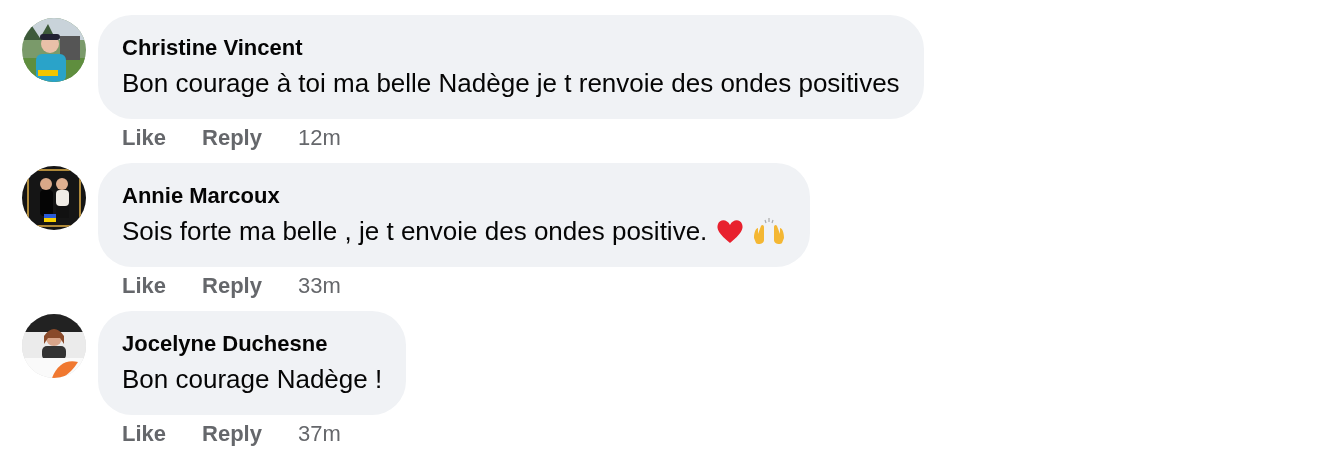 This screenshot has width=1332, height=456. I want to click on comment-text: Sois forte ma belle , je t envoie des ondes positive., so click(454, 231).